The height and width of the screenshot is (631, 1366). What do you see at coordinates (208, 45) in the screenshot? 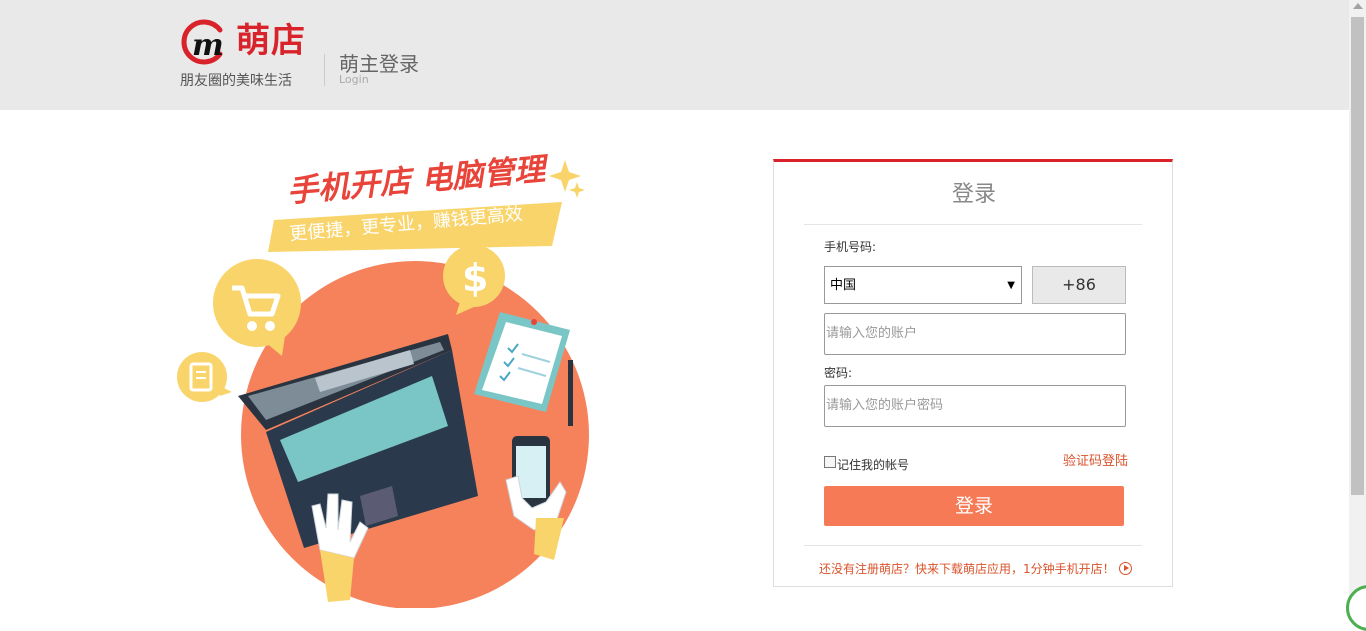
I see `svg-text: m` at bounding box center [208, 45].